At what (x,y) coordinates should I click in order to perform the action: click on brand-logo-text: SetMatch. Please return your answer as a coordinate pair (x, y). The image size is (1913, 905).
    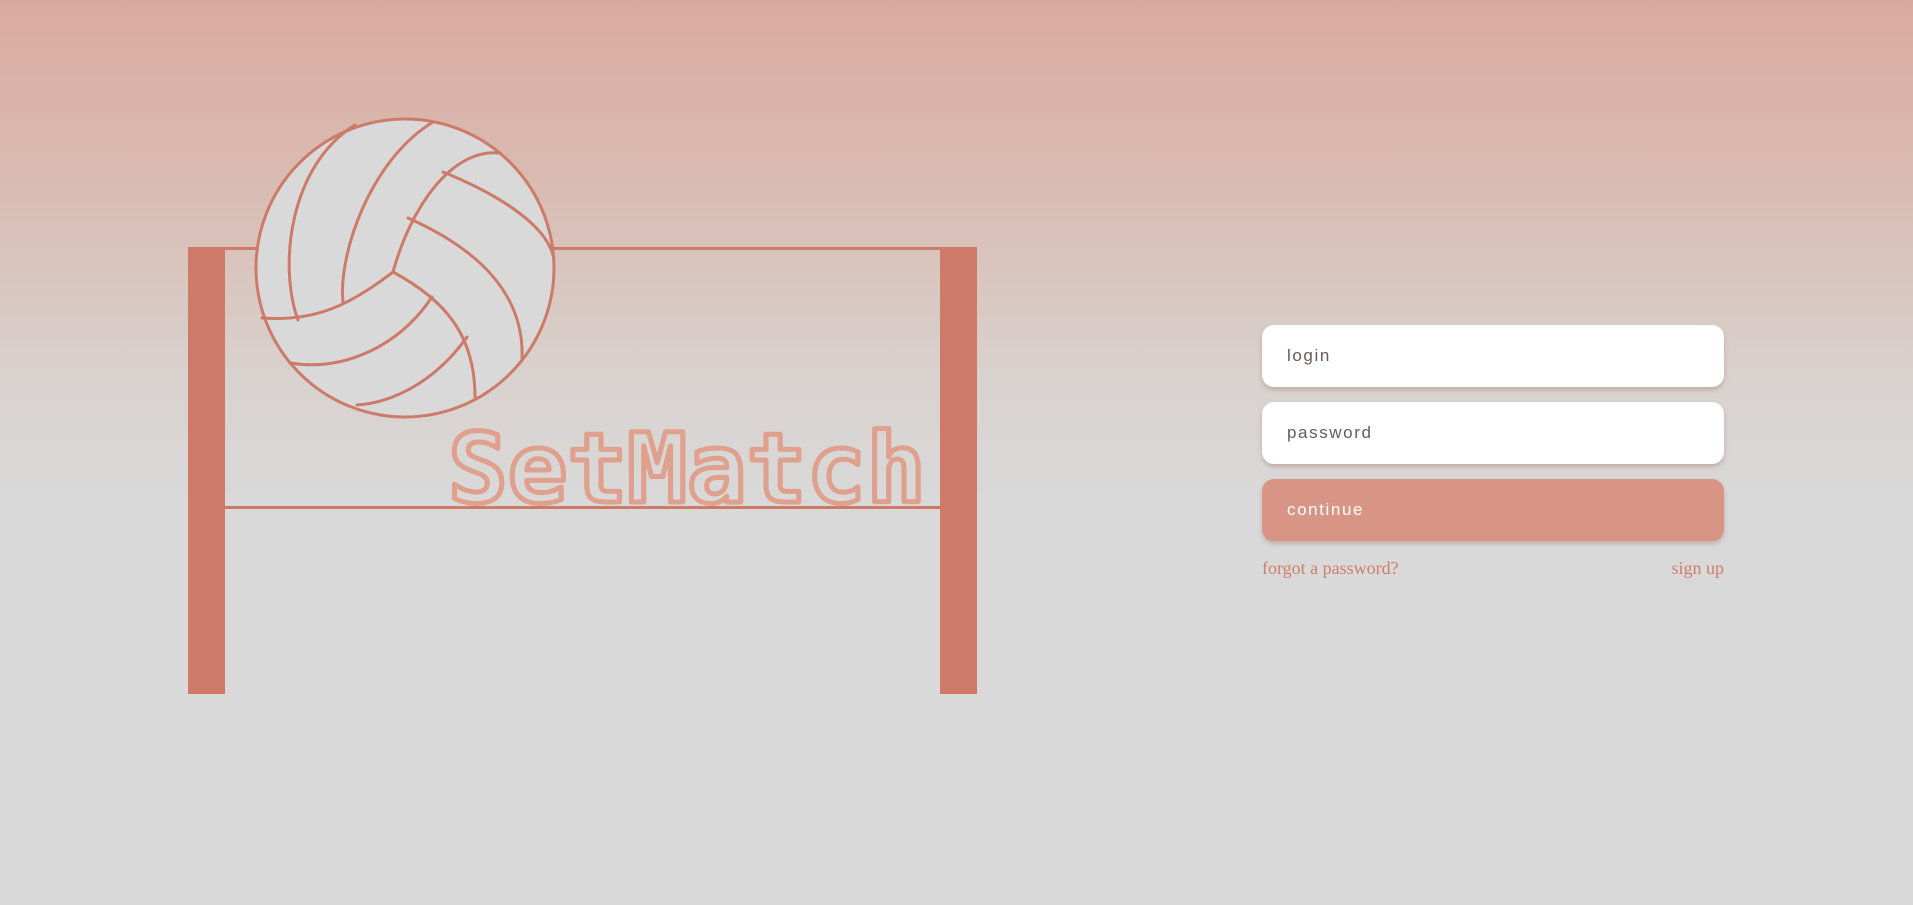
    Looking at the image, I should click on (687, 469).